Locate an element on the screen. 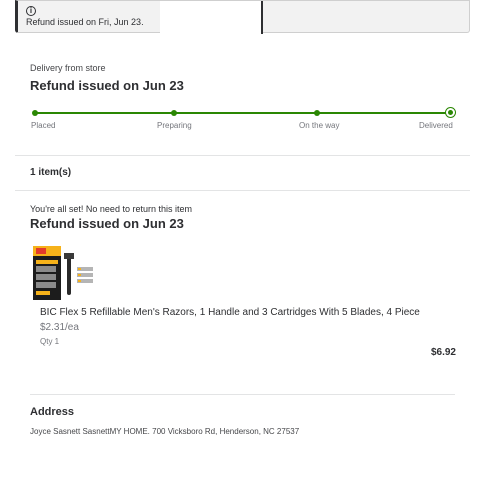 The height and width of the screenshot is (479, 500). banner-message: Refund issued on Fri, Jun 23. is located at coordinates (85, 22).